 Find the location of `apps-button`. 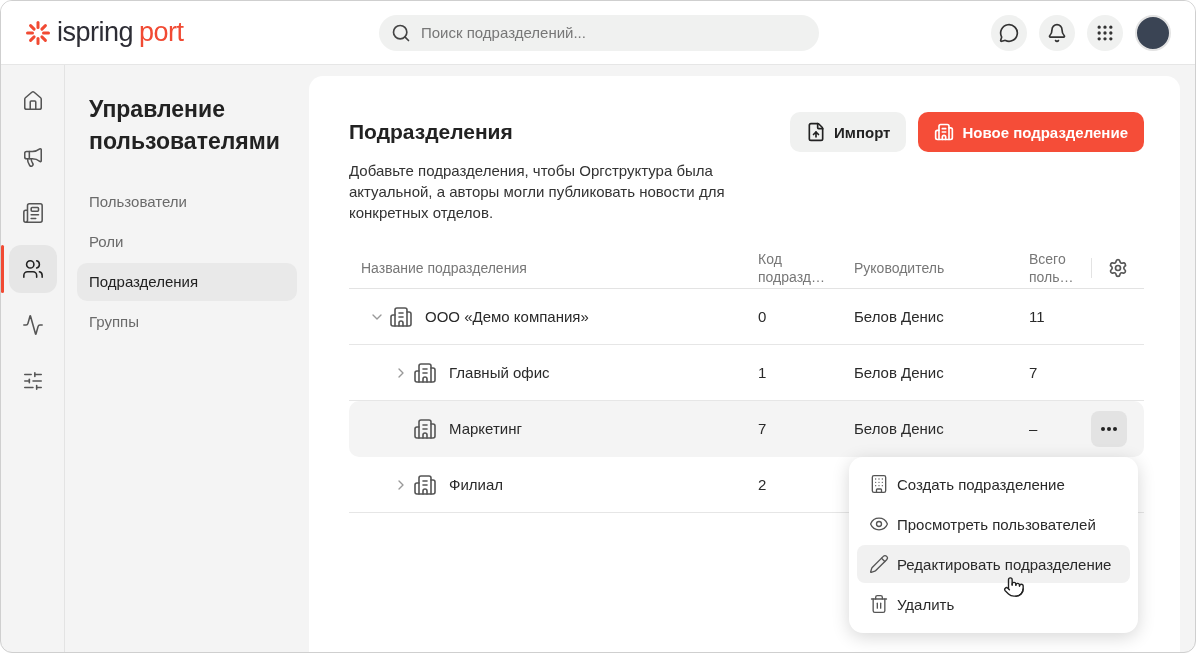

apps-button is located at coordinates (1105, 32).